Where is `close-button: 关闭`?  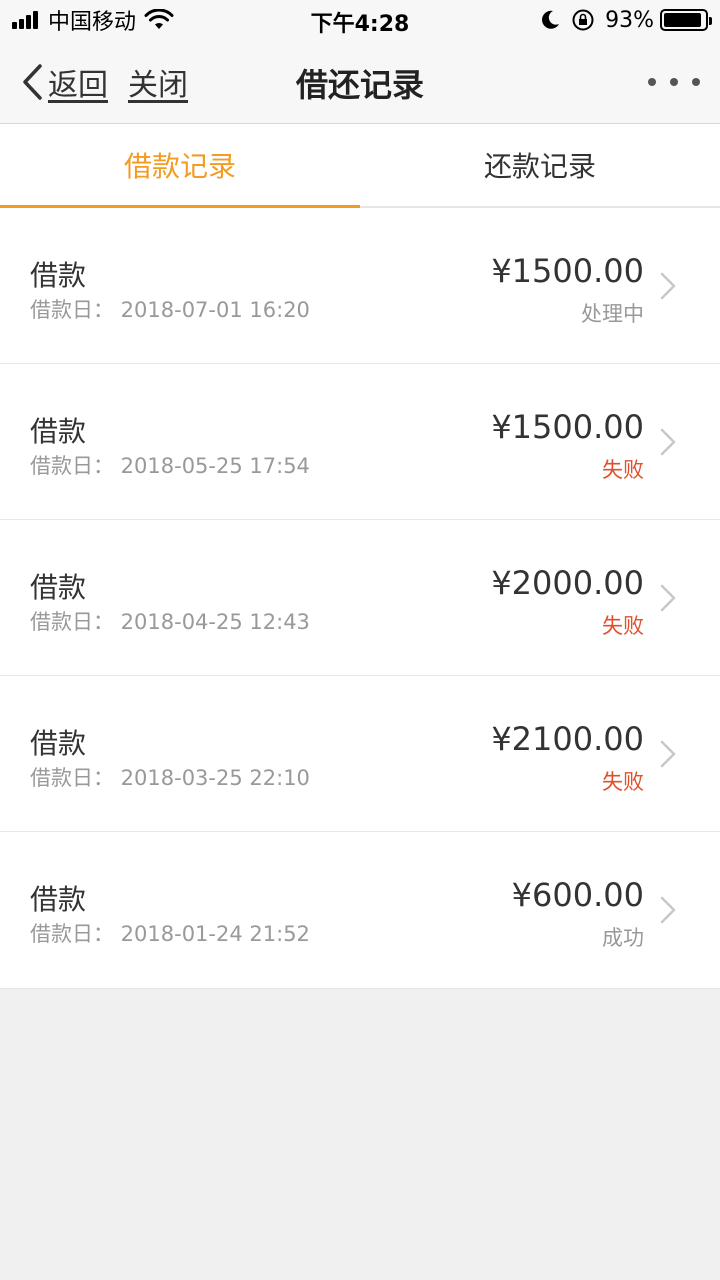 close-button: 关闭 is located at coordinates (158, 82).